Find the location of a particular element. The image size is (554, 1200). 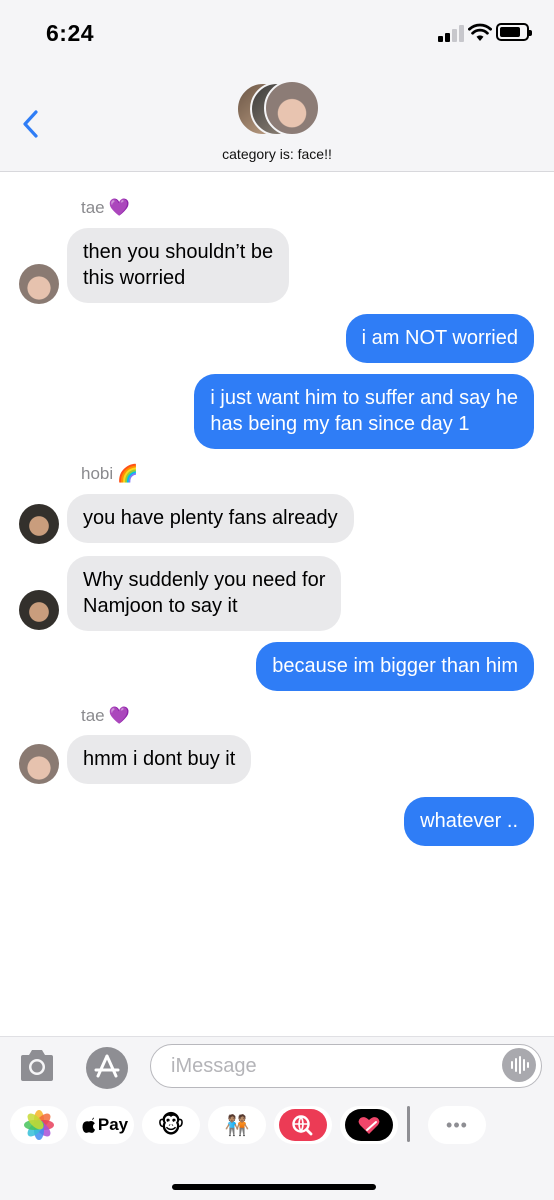

sender-name: hobi 🌈 is located at coordinates (110, 473).